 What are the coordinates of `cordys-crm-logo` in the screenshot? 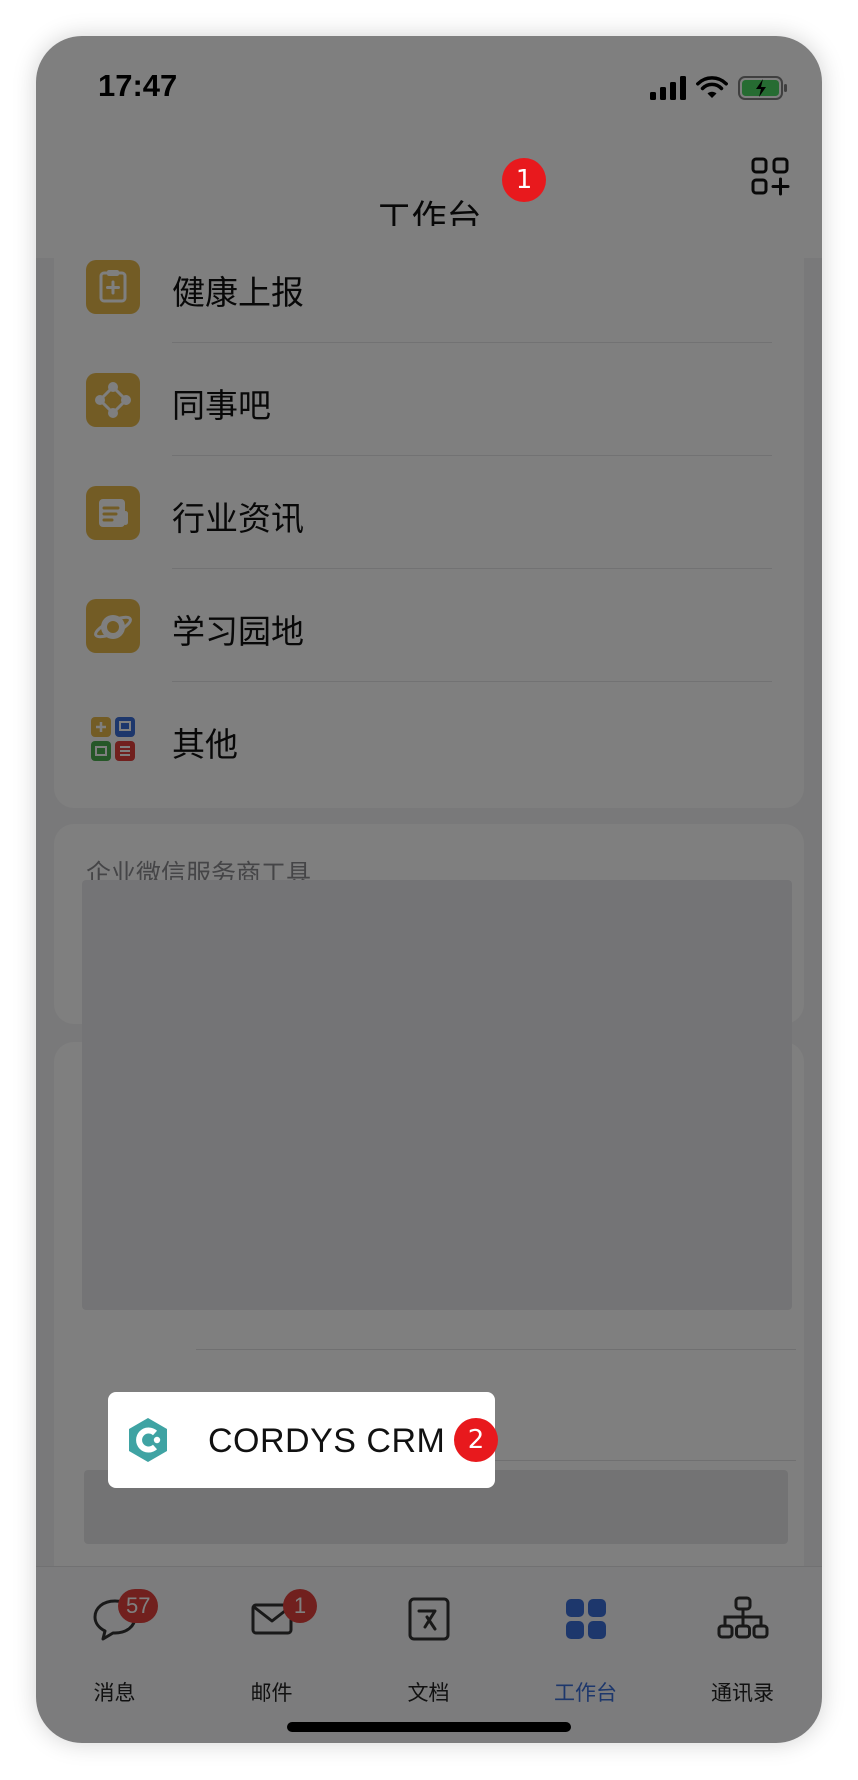 It's located at (148, 1440).